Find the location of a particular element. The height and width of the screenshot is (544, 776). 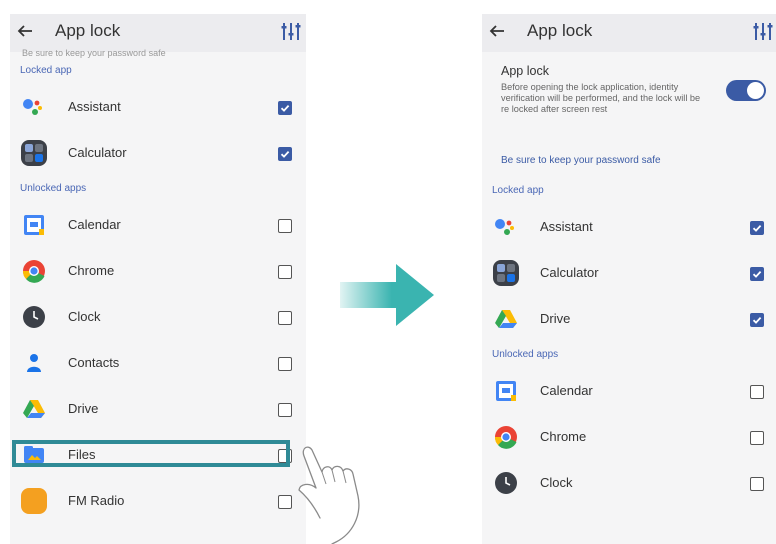

app-row-contacts: Contacts is located at coordinates (158, 363).